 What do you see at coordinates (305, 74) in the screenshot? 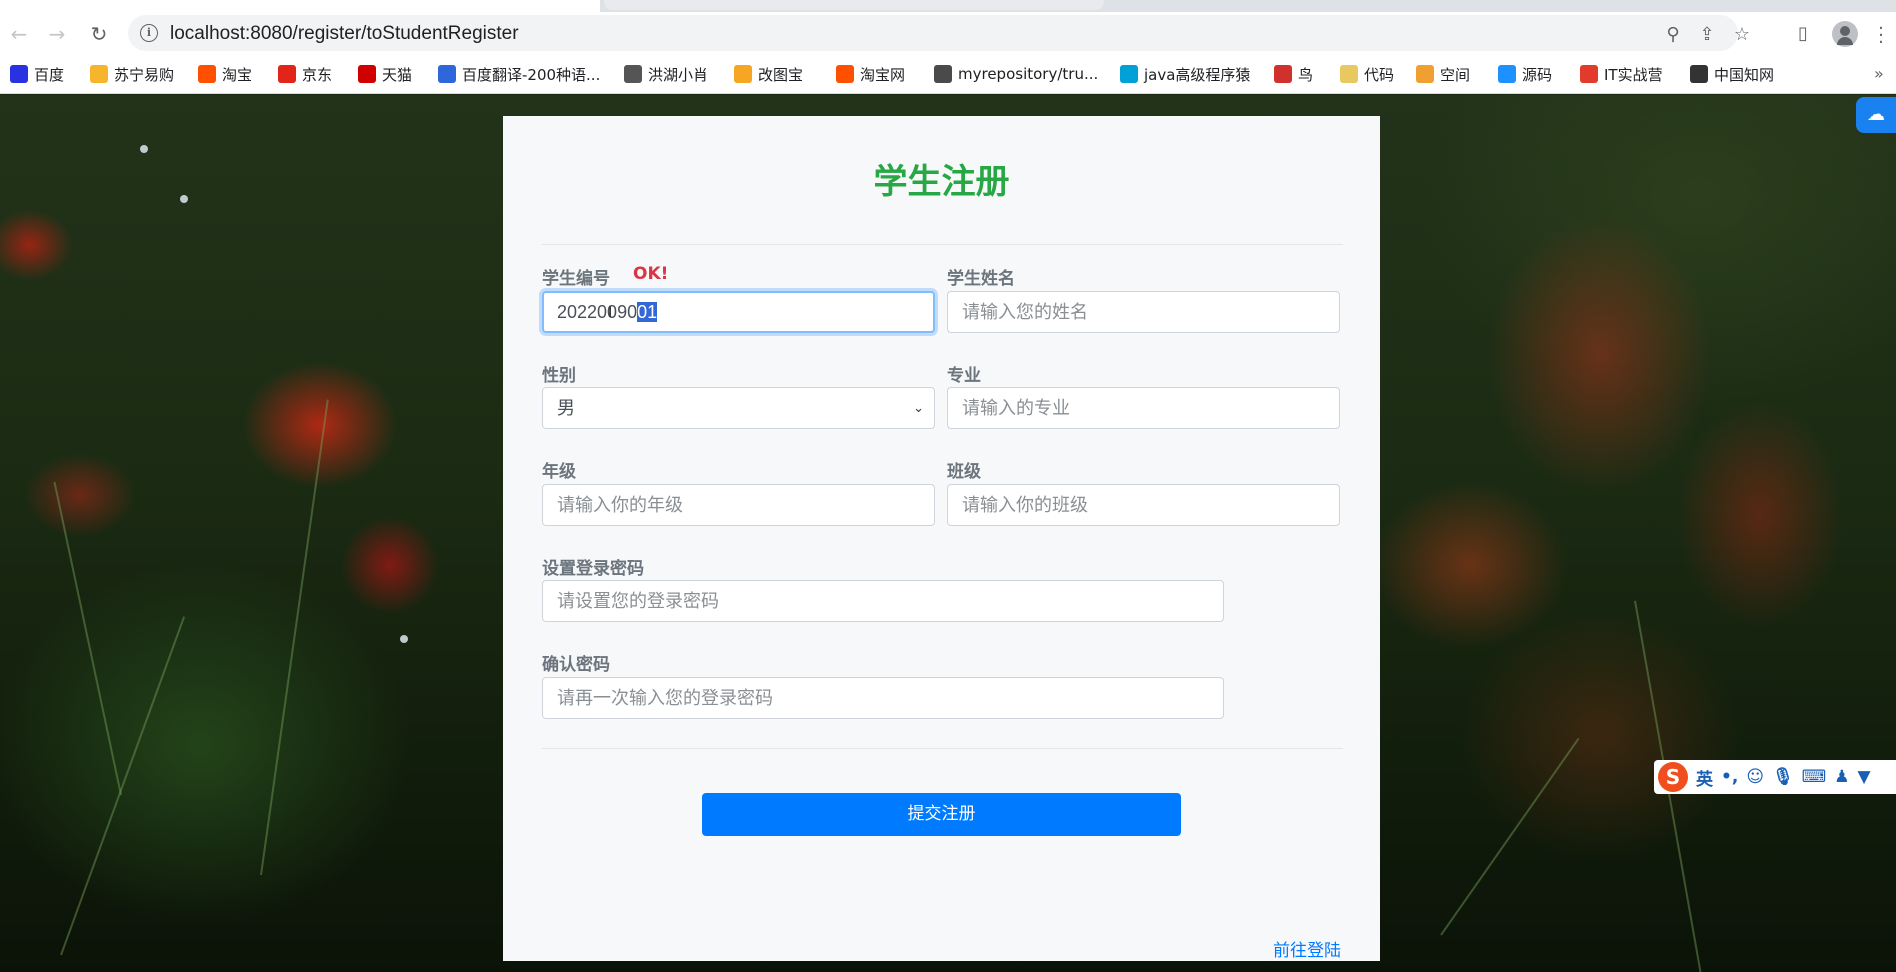
I see `bookmark-item: 京东` at bounding box center [305, 74].